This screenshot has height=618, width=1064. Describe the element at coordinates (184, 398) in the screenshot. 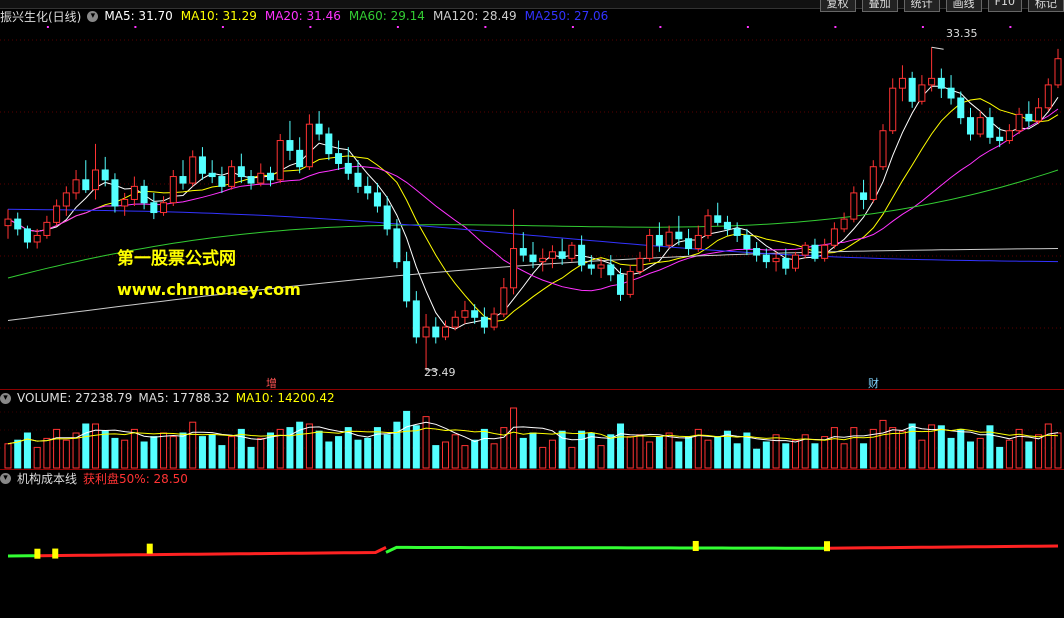

I see `volume-ma5: MA5: 17788.32` at that location.